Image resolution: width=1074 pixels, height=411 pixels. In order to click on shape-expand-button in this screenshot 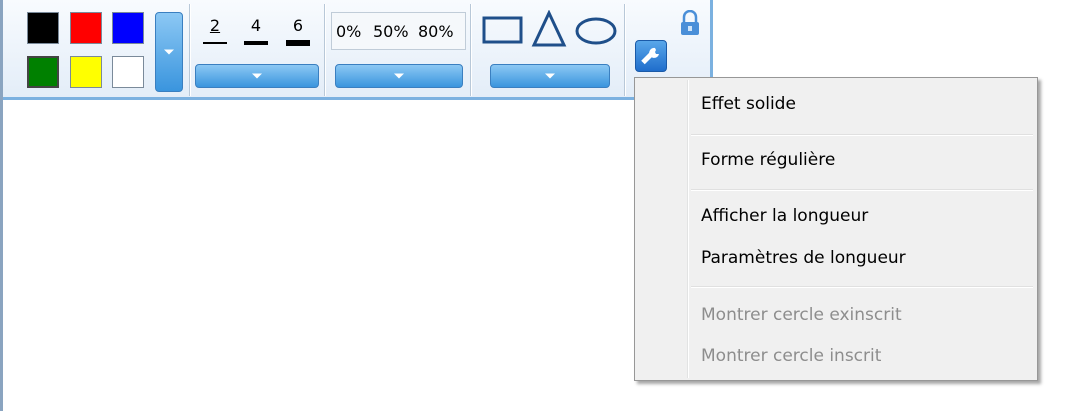, I will do `click(550, 76)`.